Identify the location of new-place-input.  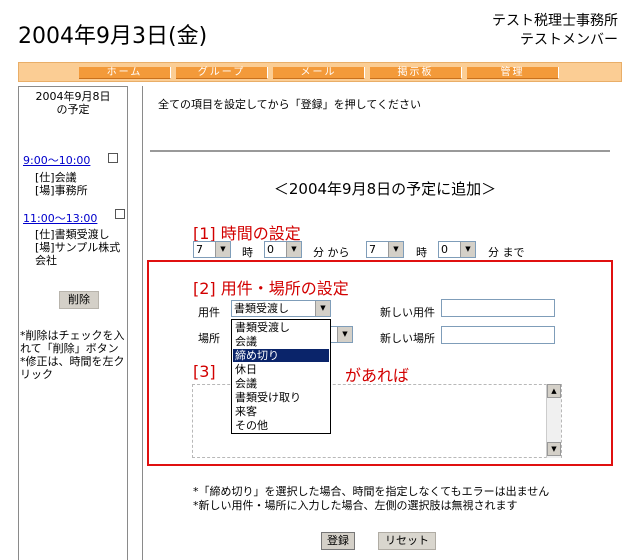
(498, 335).